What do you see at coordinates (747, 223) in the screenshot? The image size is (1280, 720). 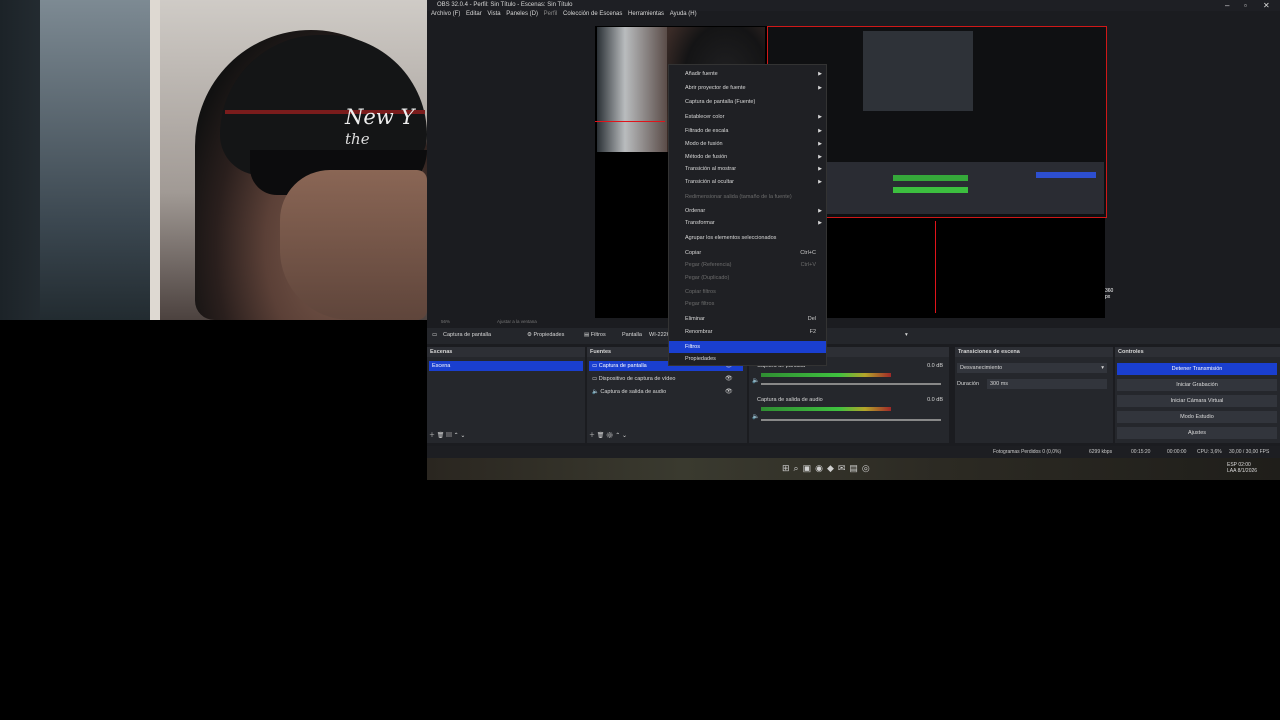 I see `context-menu-item: Transformar ▶` at bounding box center [747, 223].